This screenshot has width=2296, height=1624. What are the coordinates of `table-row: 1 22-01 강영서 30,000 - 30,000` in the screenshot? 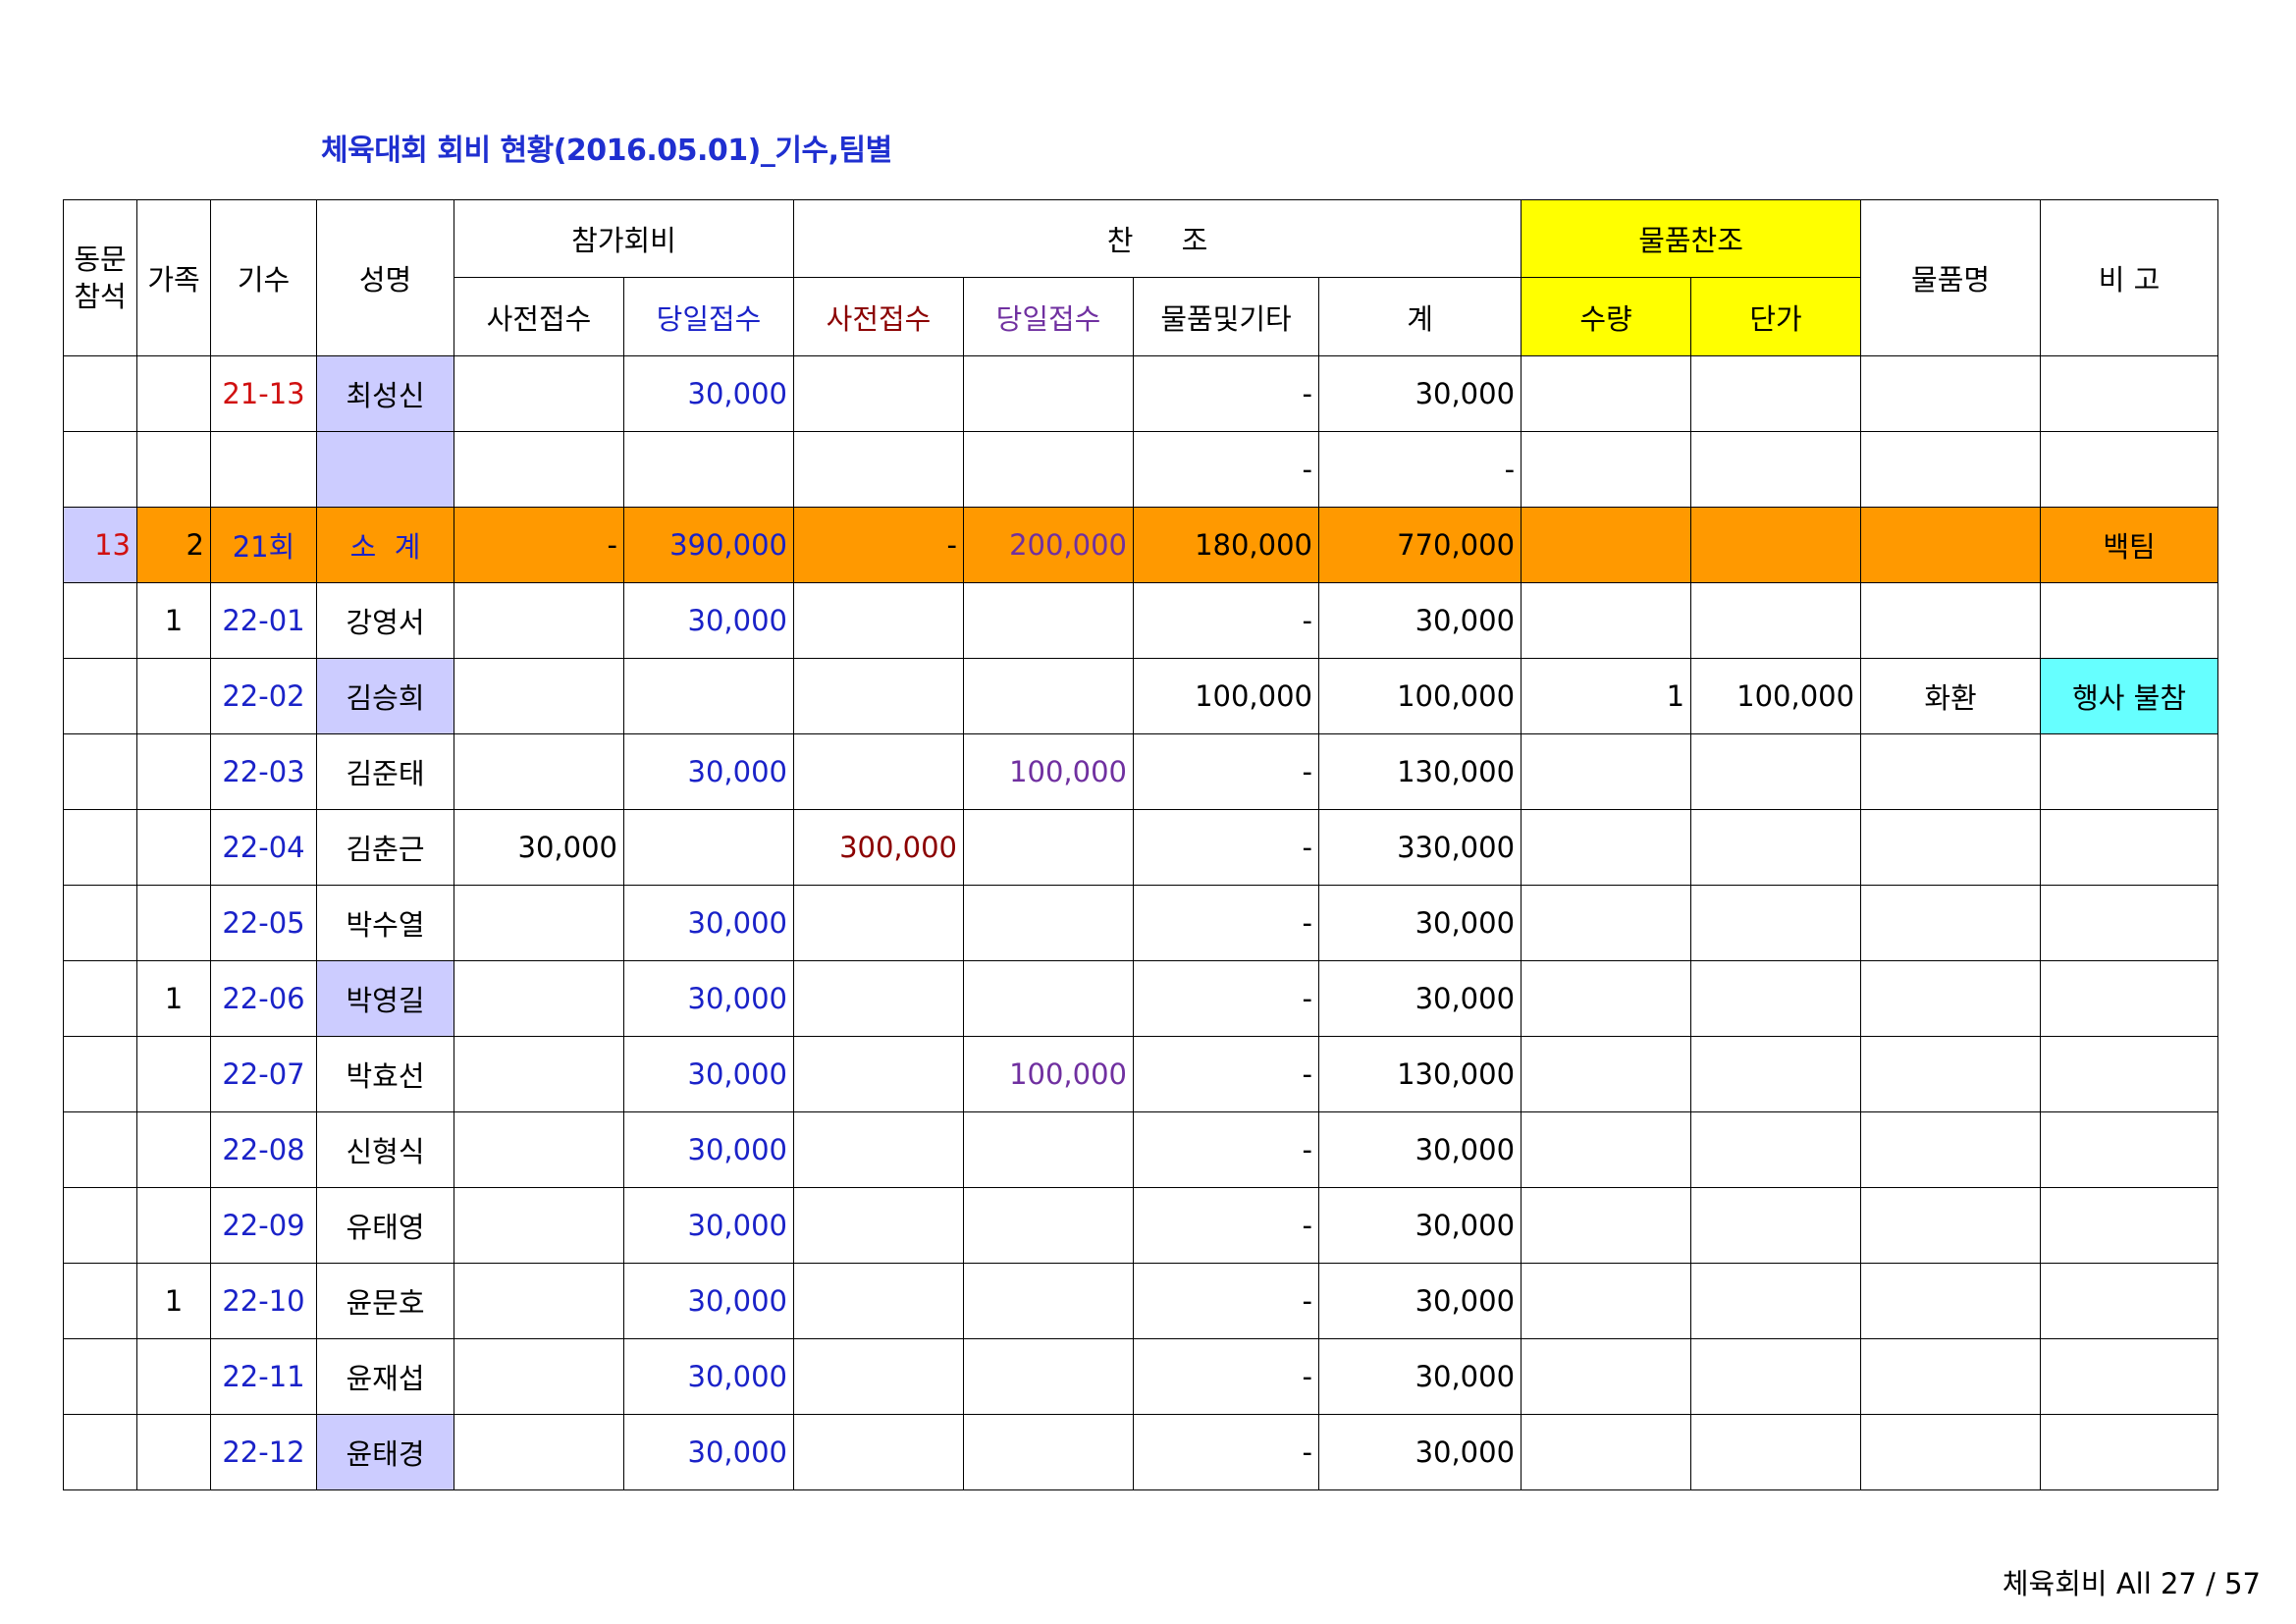 It's located at (1141, 620).